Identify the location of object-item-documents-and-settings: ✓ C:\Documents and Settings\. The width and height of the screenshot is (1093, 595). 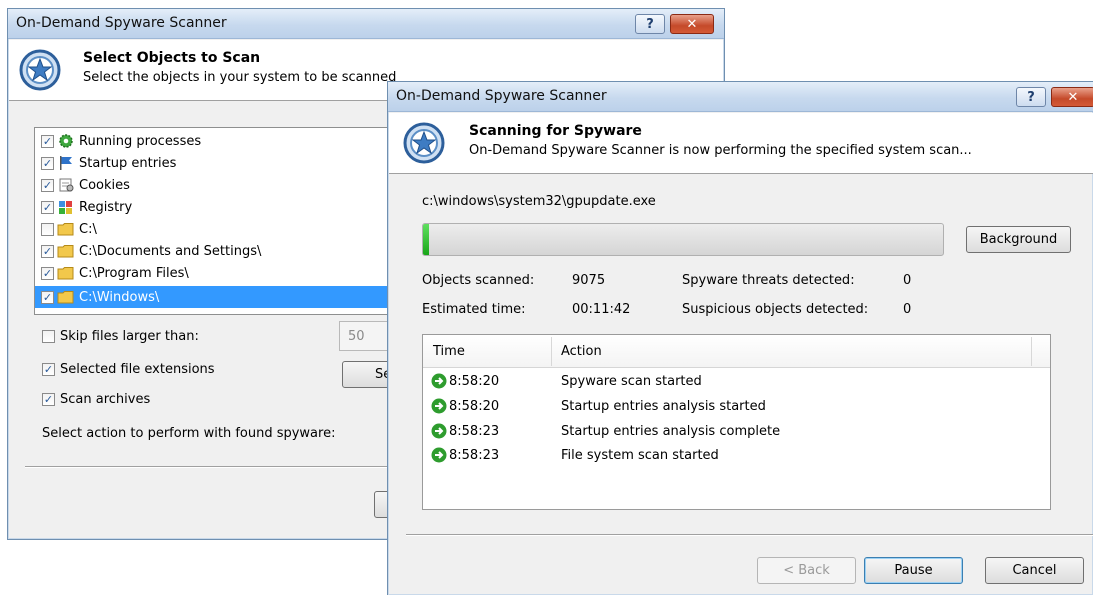
(214, 251).